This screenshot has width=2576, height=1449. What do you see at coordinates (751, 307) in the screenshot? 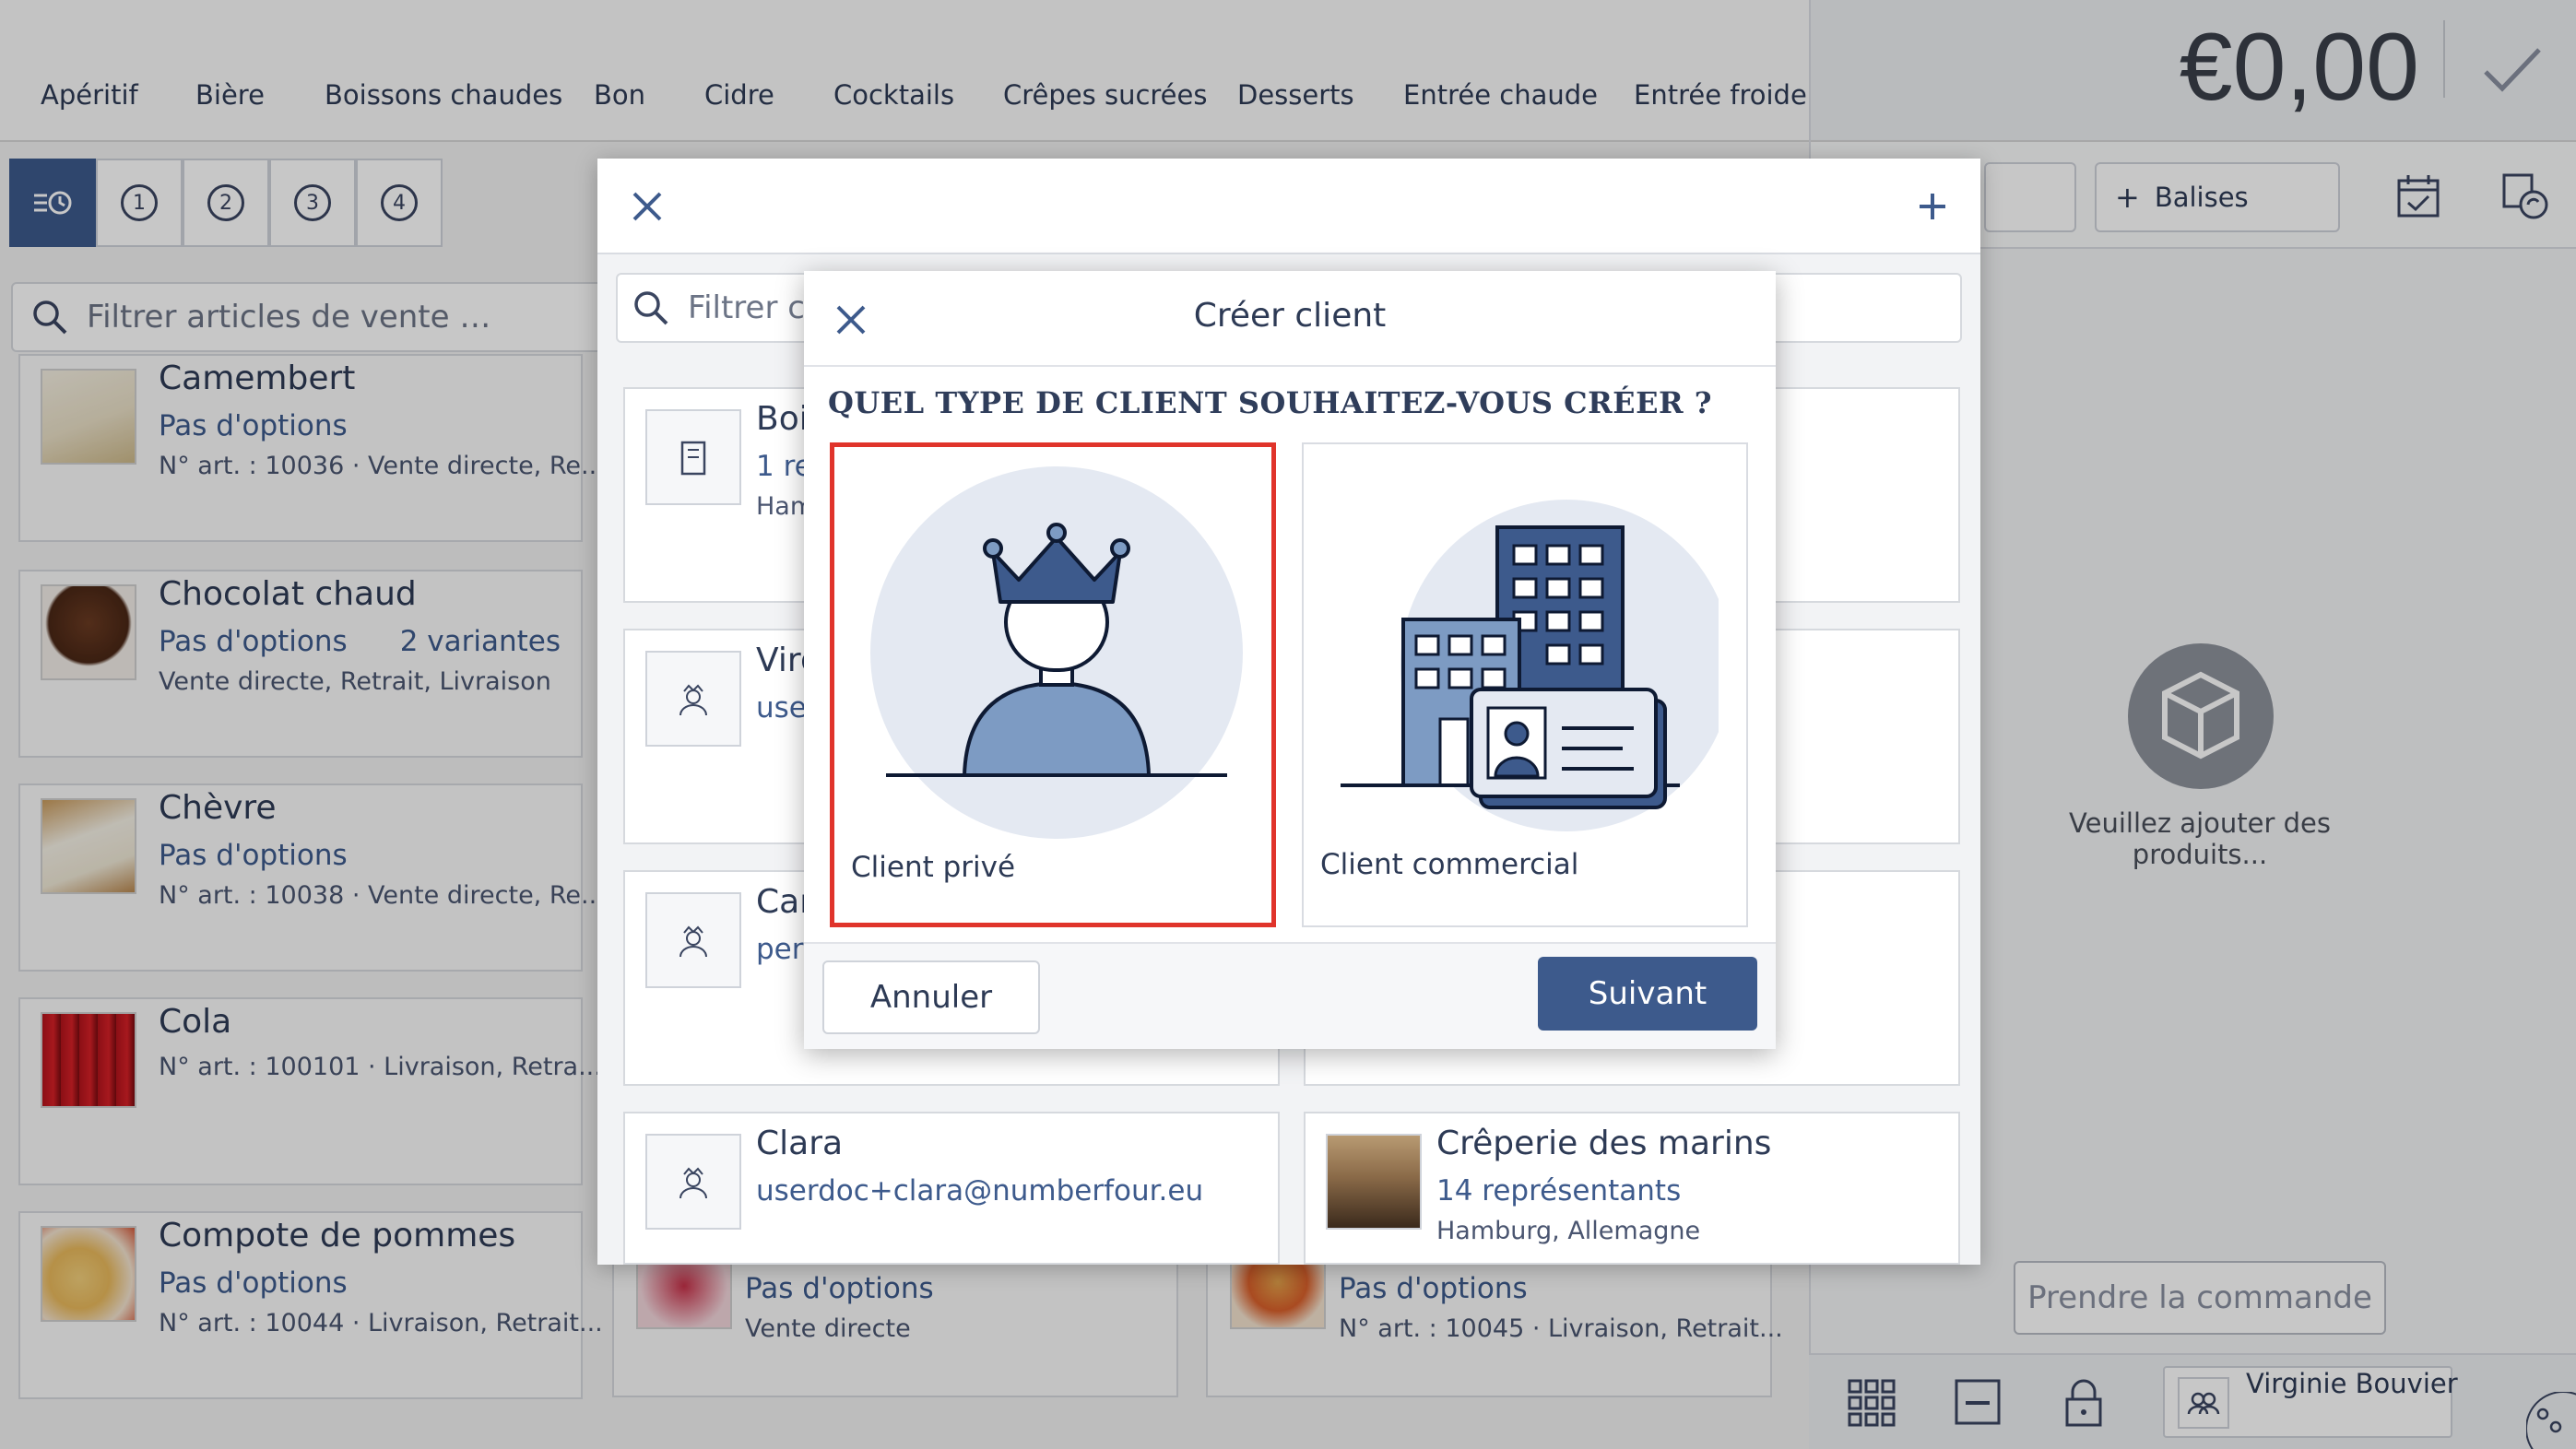
I see `search-placeholder: Filtrer cl` at bounding box center [751, 307].